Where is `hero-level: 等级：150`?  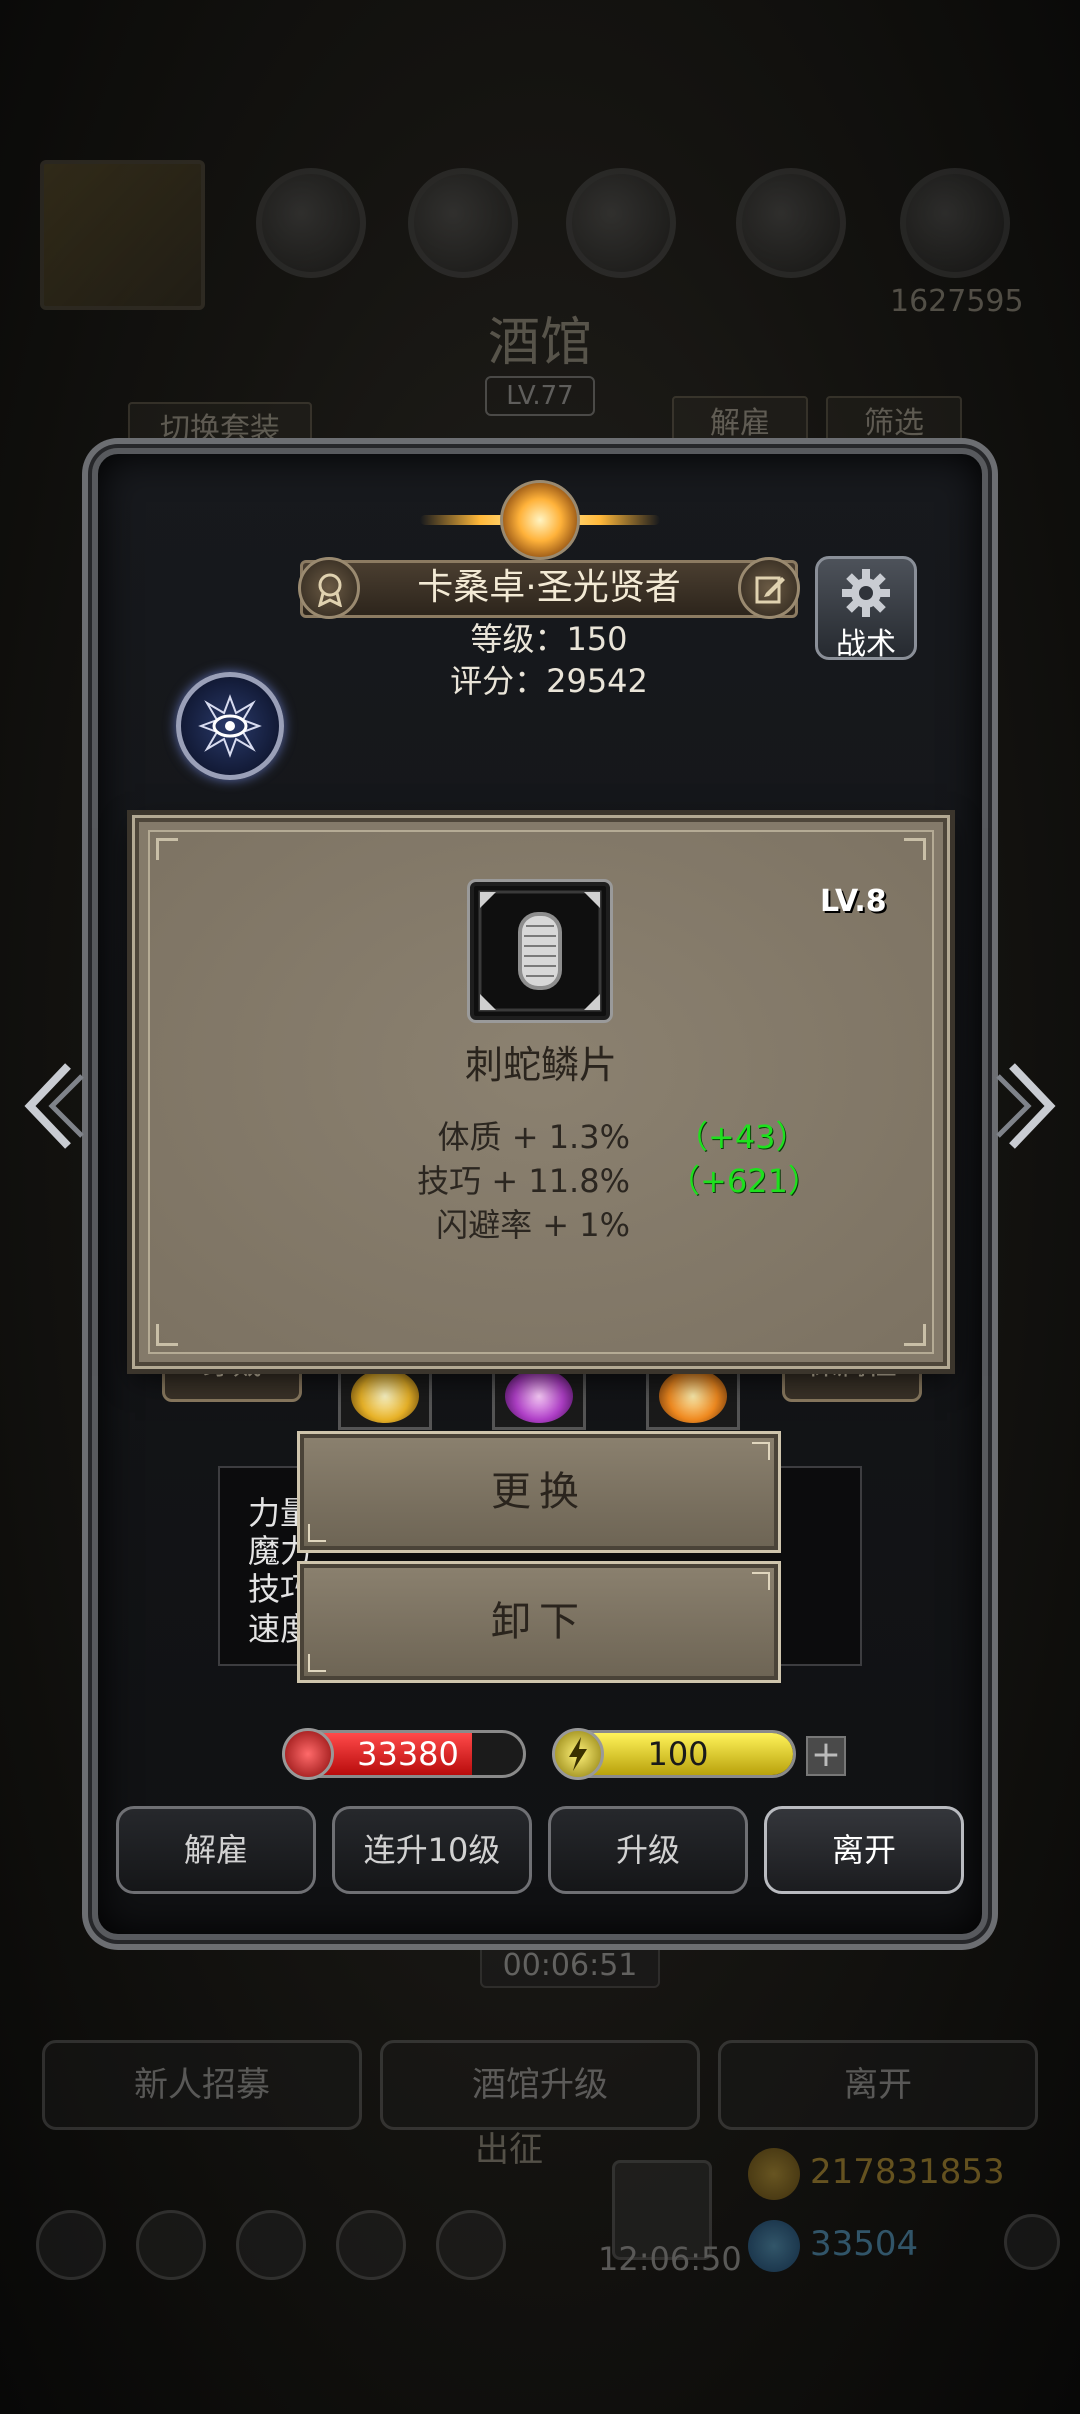 hero-level: 等级：150 is located at coordinates (549, 639).